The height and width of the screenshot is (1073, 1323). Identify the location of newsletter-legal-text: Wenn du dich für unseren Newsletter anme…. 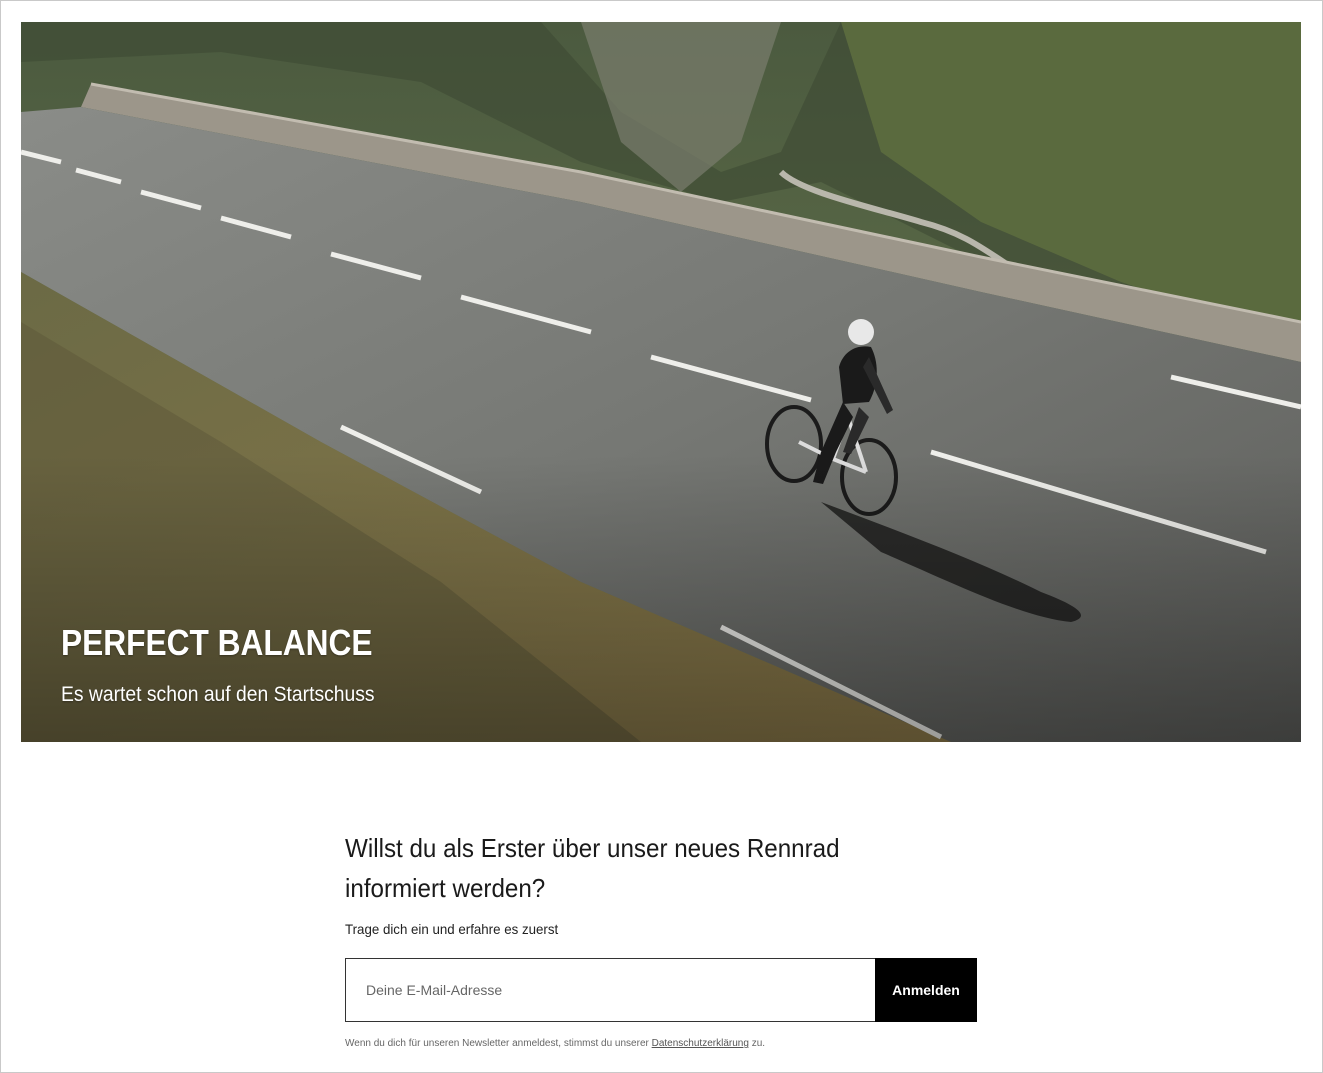
(695, 1043).